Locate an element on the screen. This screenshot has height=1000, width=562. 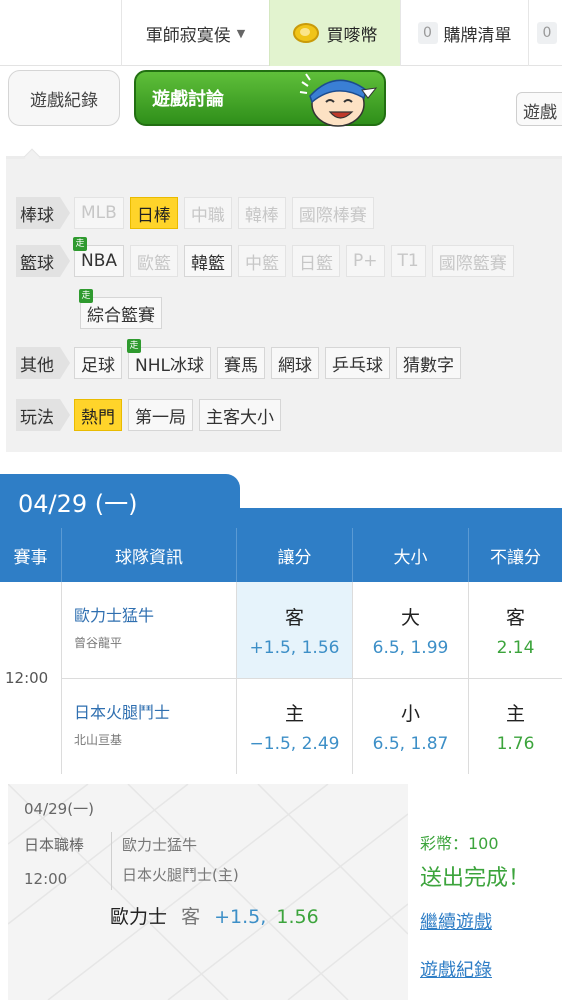
pick-team: 歐力士 is located at coordinates (139, 917).